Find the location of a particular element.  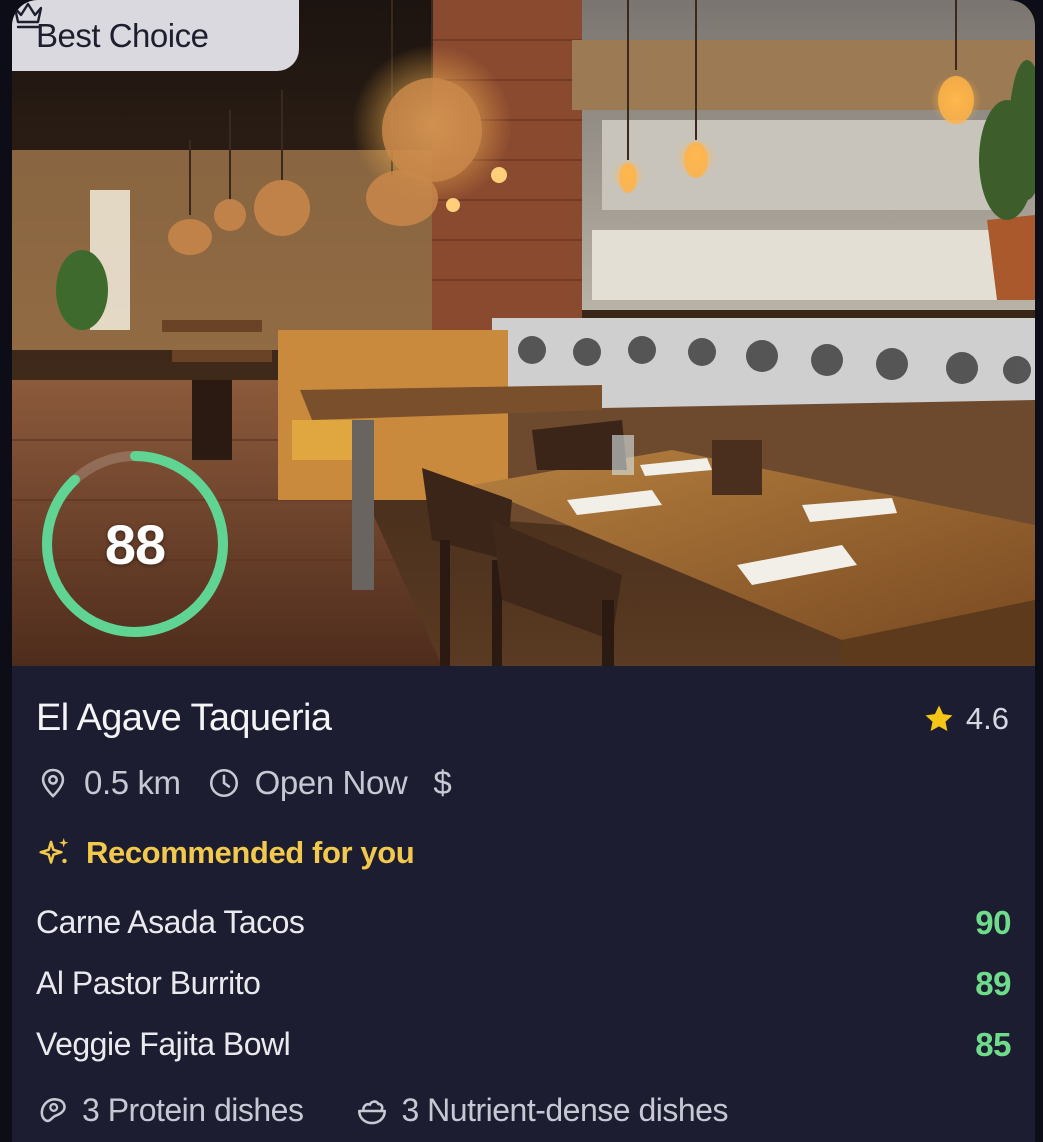

distance: 0.5 km is located at coordinates (132, 782).